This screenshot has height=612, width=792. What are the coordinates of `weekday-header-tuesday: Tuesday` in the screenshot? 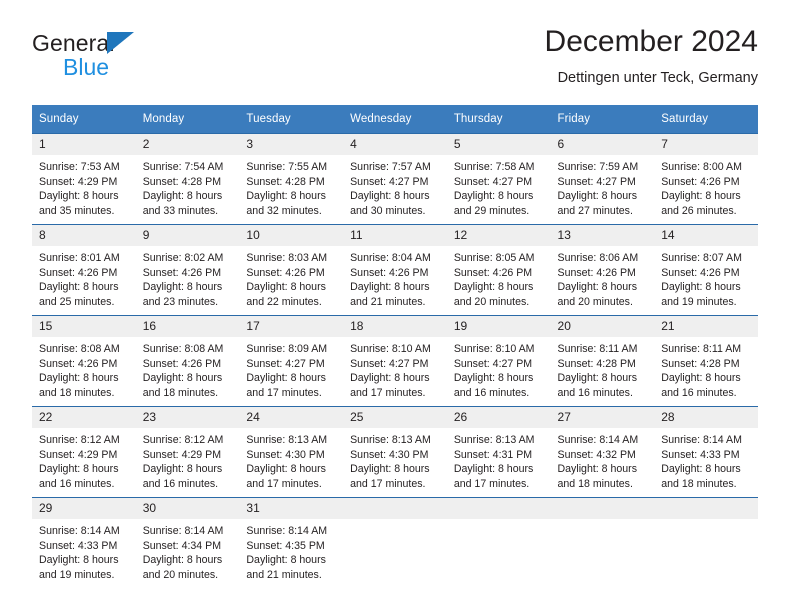 It's located at (291, 119).